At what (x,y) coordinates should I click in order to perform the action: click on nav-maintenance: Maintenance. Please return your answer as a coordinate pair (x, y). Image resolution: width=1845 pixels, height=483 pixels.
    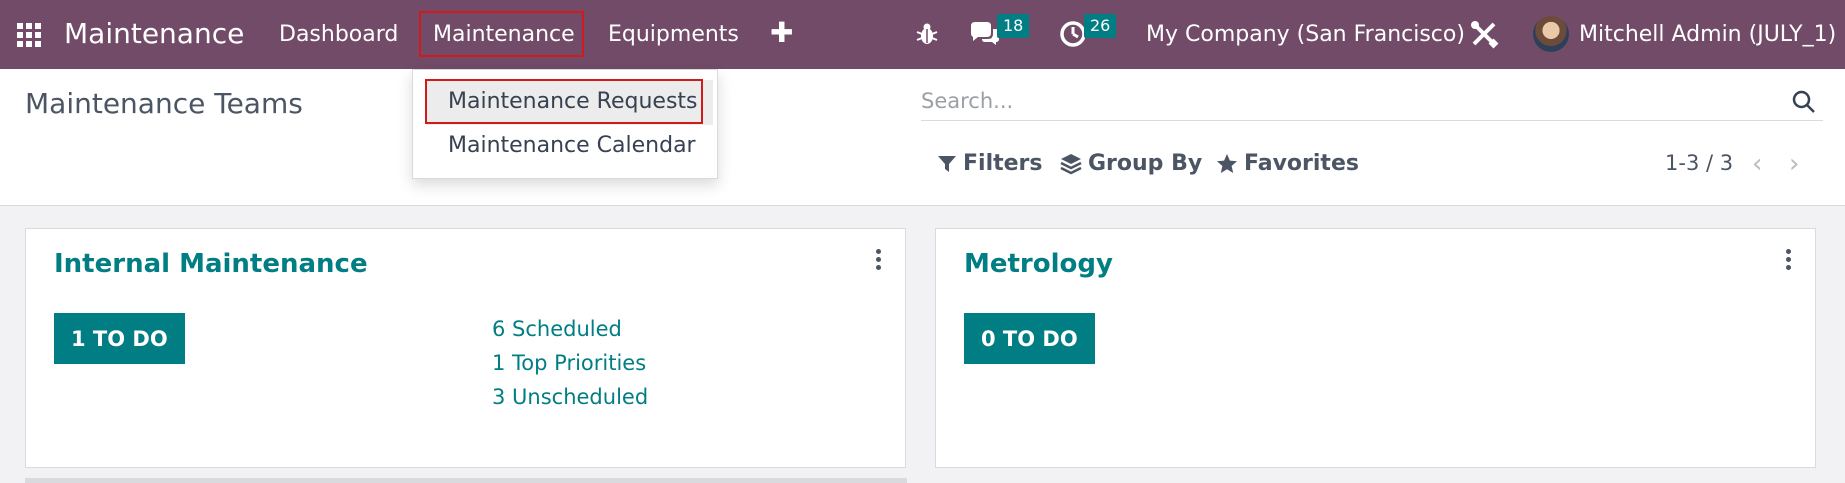
    Looking at the image, I should click on (504, 34).